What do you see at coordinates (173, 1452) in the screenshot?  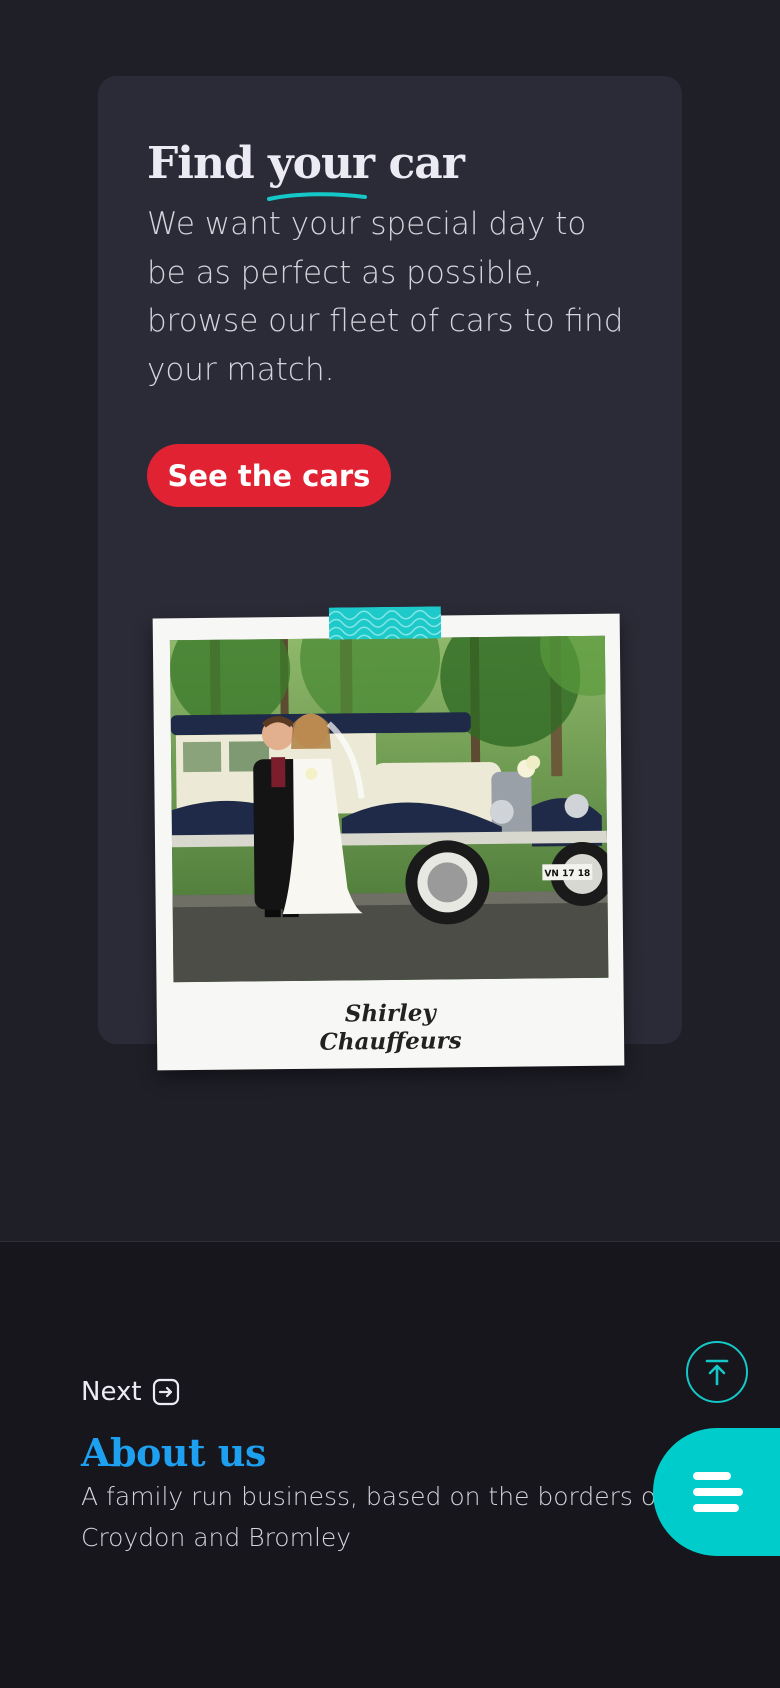 I see `next-page-title-link: About us` at bounding box center [173, 1452].